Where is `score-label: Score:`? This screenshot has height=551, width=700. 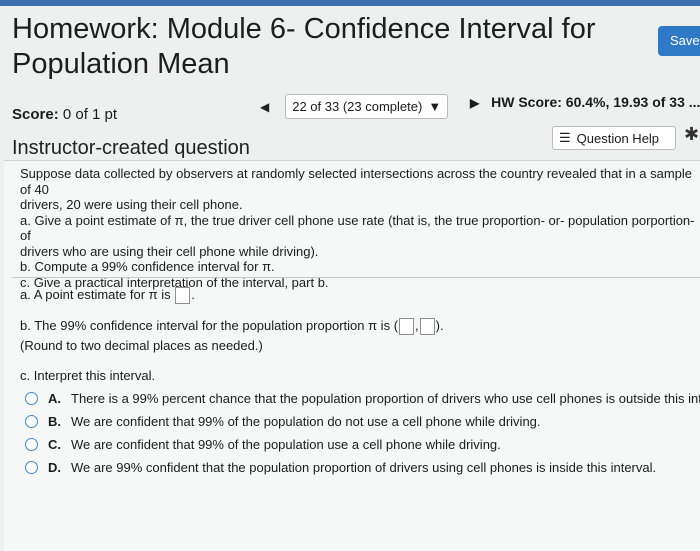
score-label: Score: is located at coordinates (35, 114).